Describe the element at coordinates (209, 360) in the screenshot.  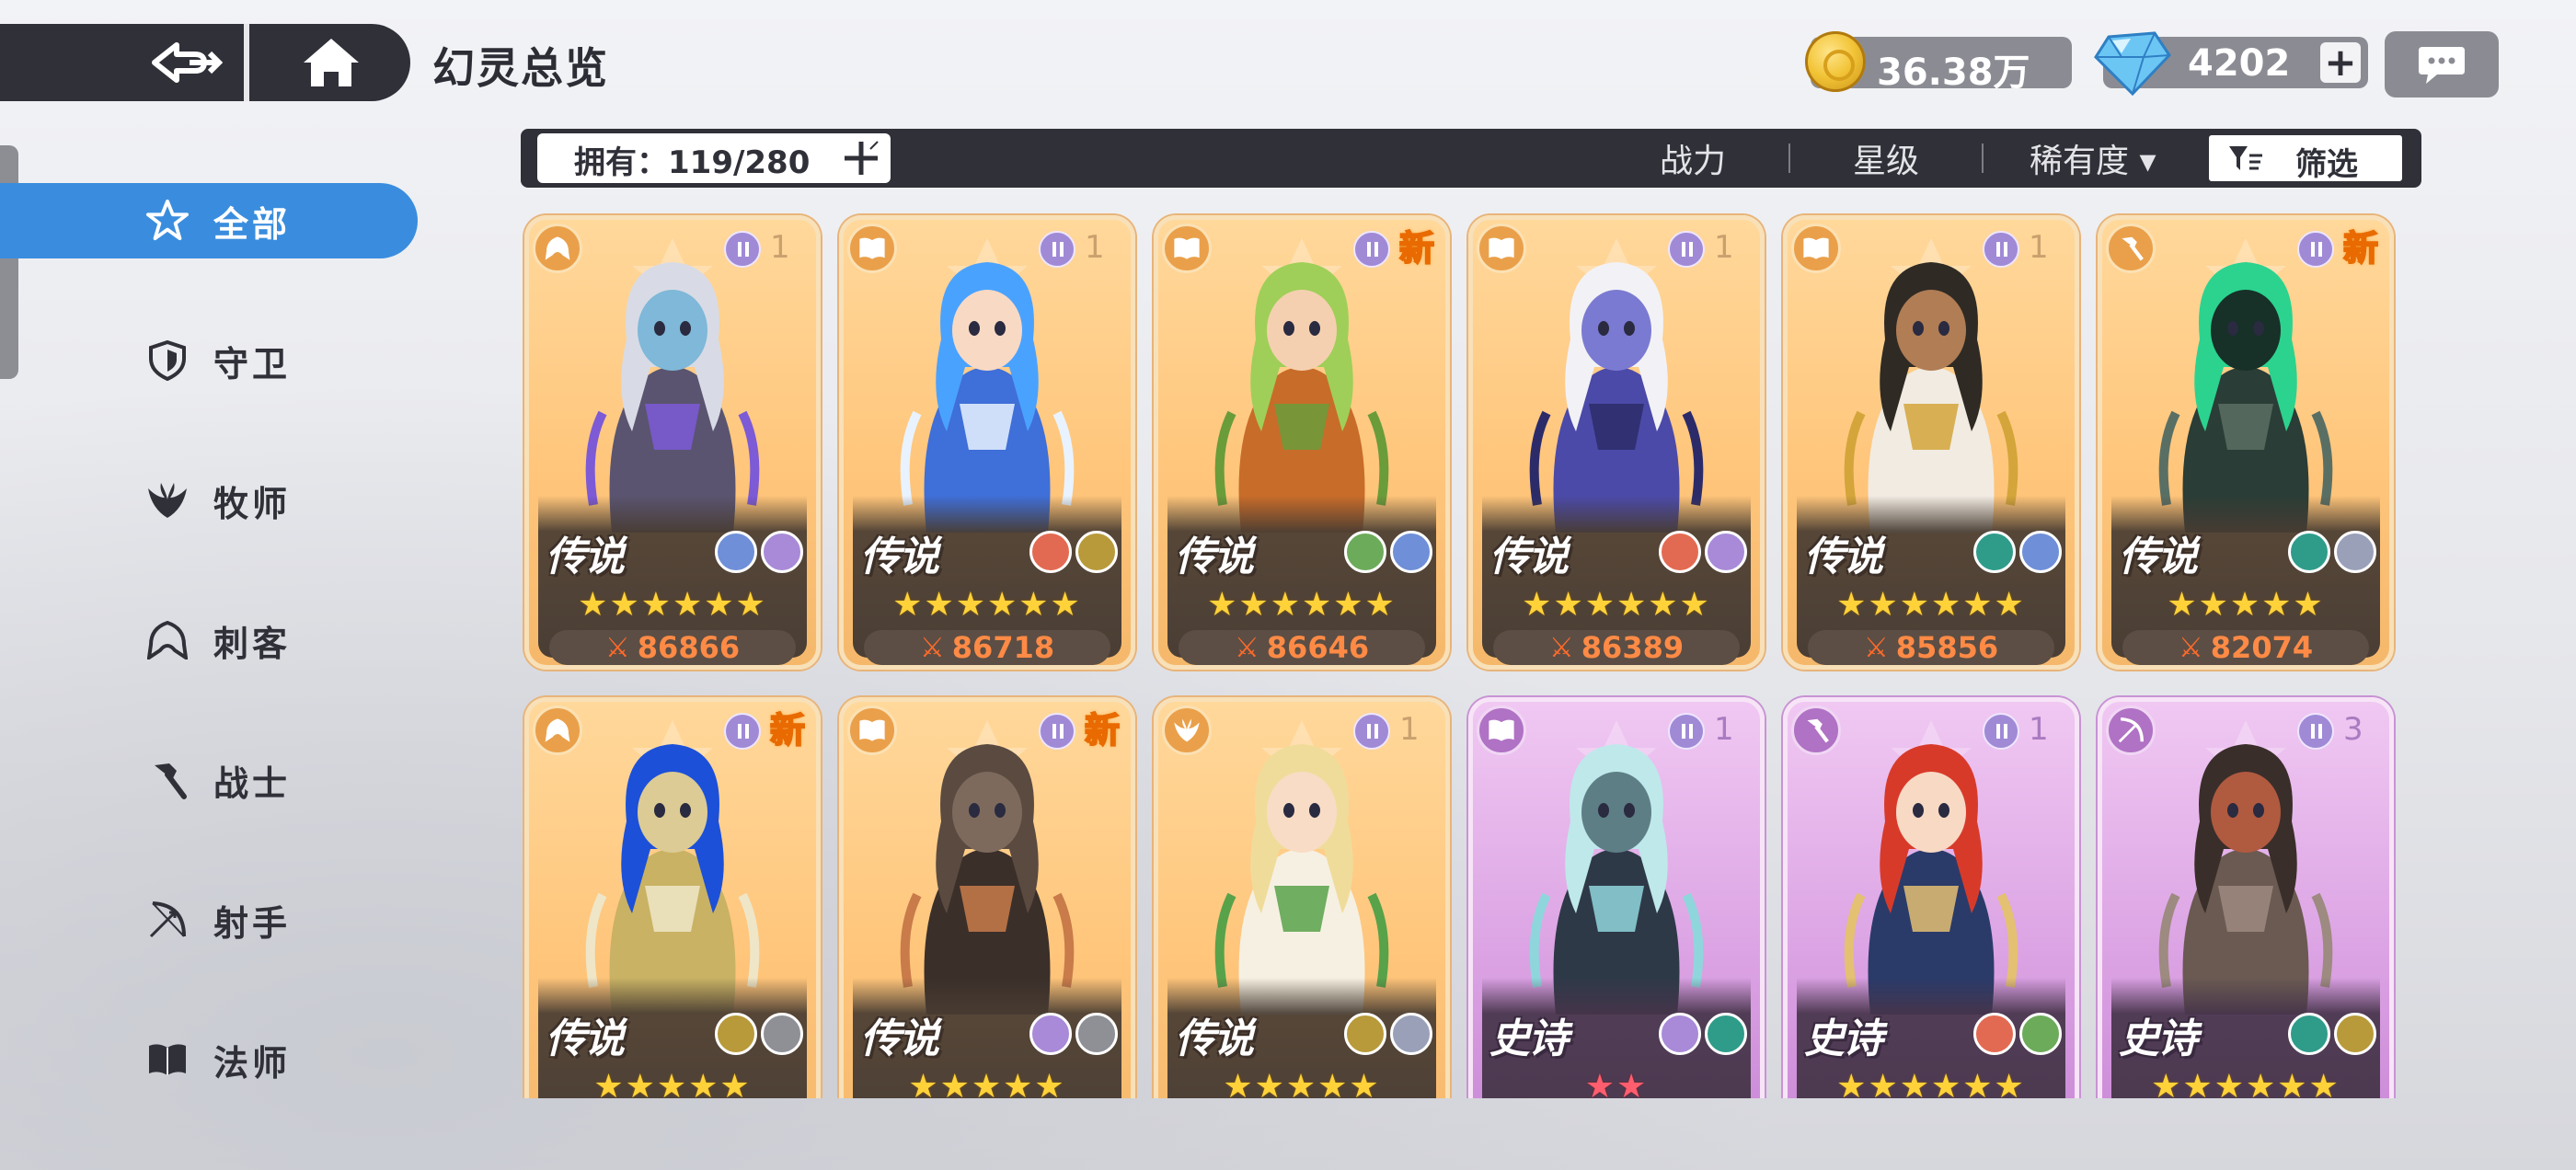
I see `sidebar-item-guard: 守卫` at that location.